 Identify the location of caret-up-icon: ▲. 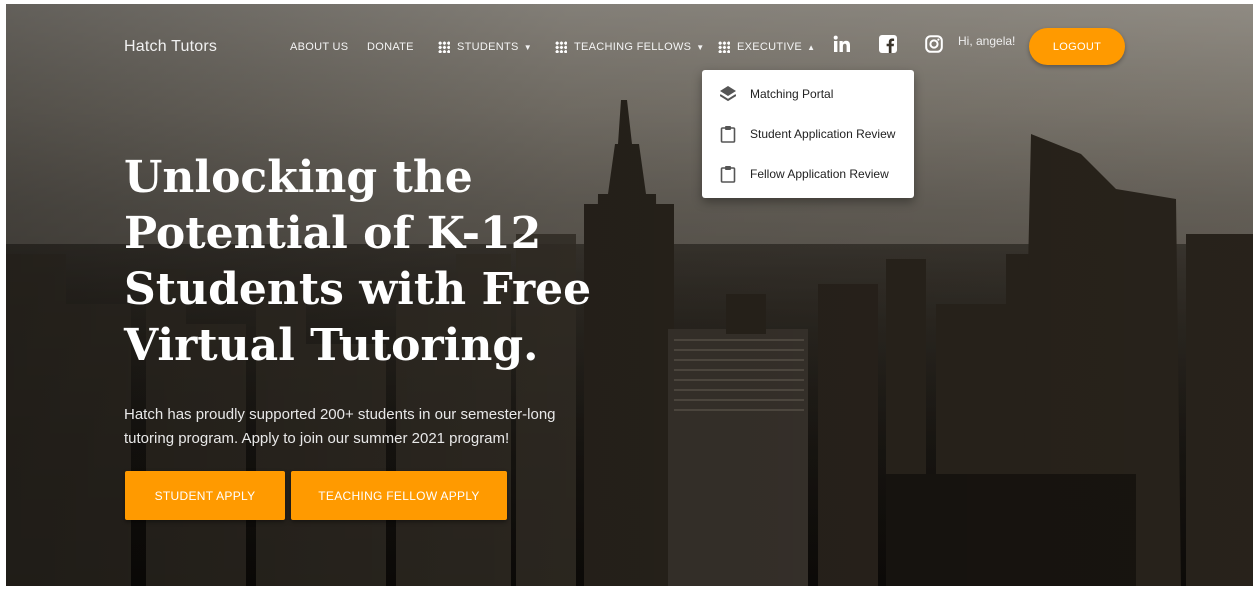
(811, 47).